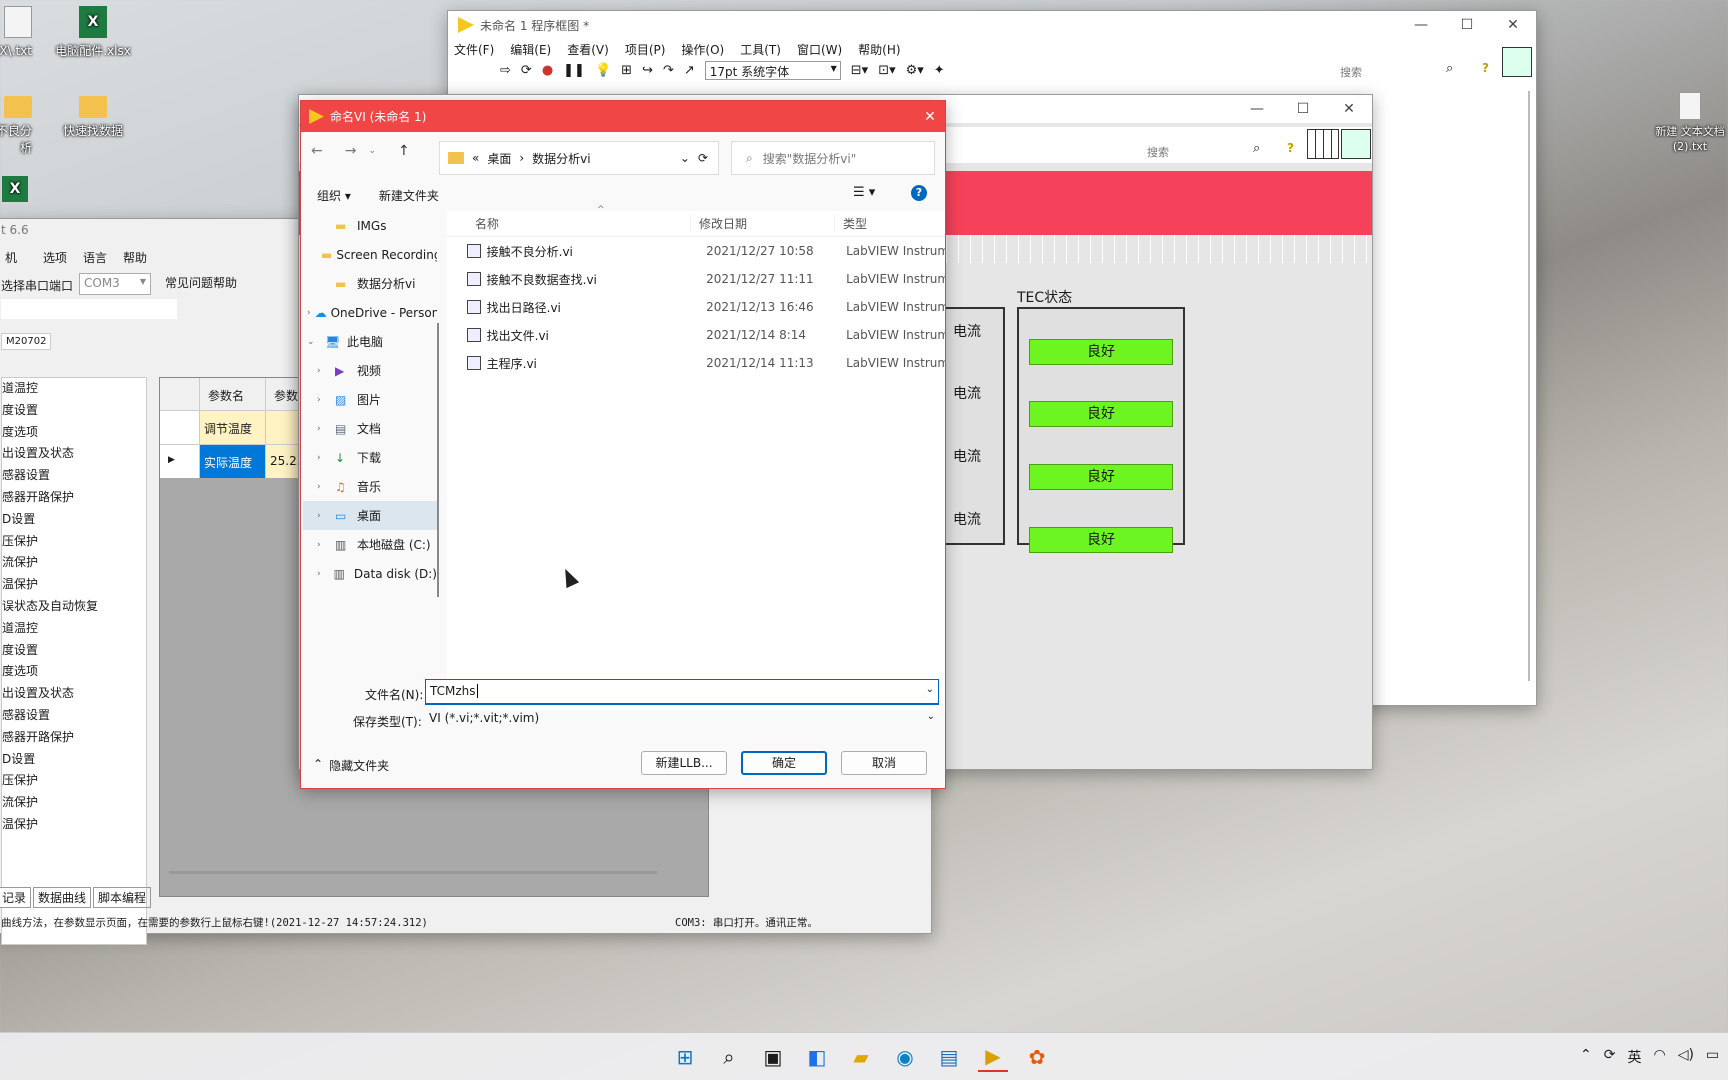 This screenshot has height=1080, width=1728. Describe the element at coordinates (1256, 148) in the screenshot. I see `search-icon: ⌕` at that location.